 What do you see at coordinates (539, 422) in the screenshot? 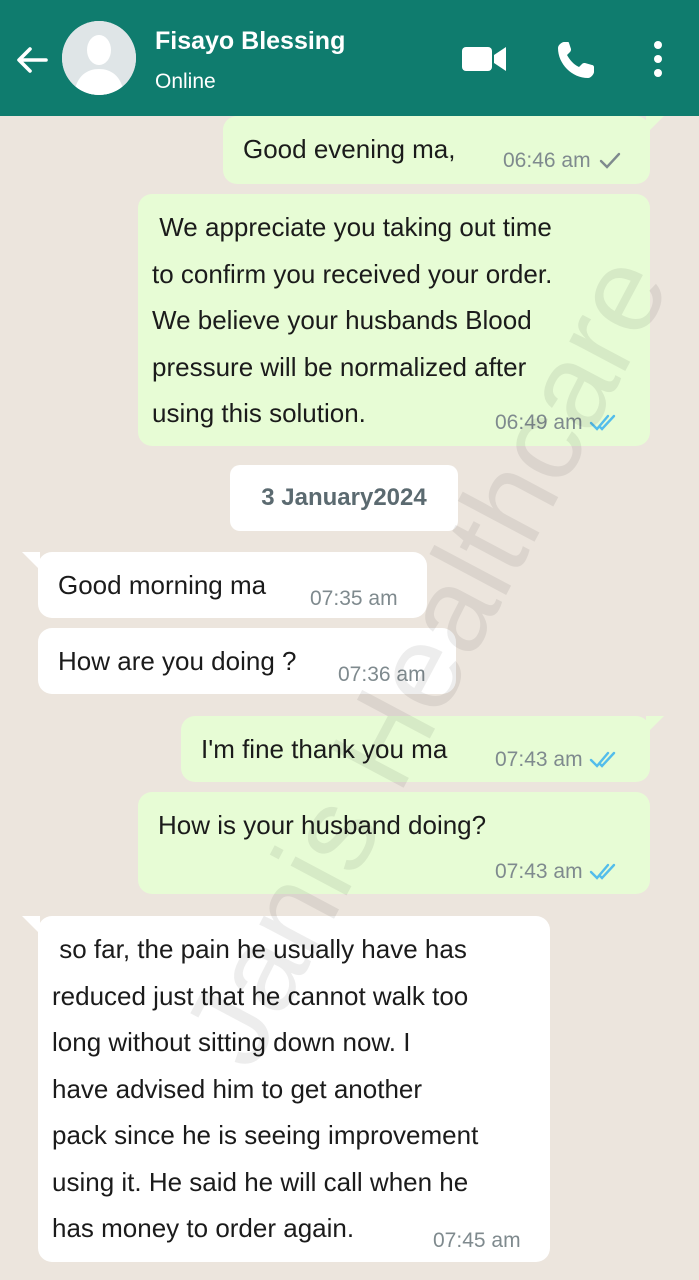
I see `message-time: 06:49 am` at bounding box center [539, 422].